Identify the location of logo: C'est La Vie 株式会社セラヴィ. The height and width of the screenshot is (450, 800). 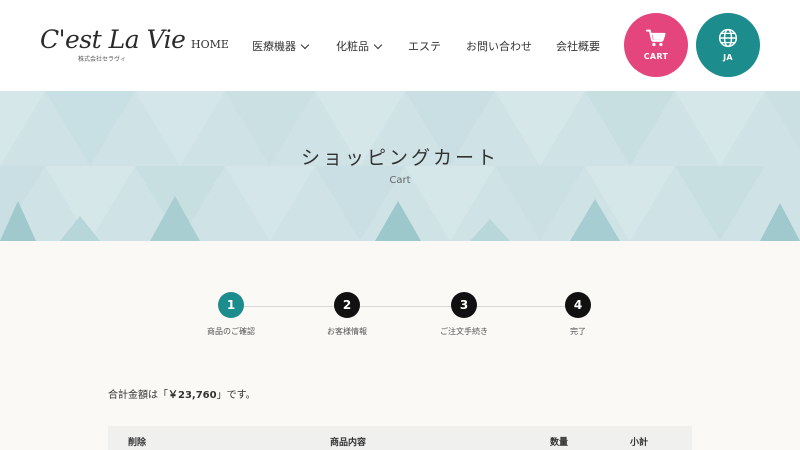
(113, 44).